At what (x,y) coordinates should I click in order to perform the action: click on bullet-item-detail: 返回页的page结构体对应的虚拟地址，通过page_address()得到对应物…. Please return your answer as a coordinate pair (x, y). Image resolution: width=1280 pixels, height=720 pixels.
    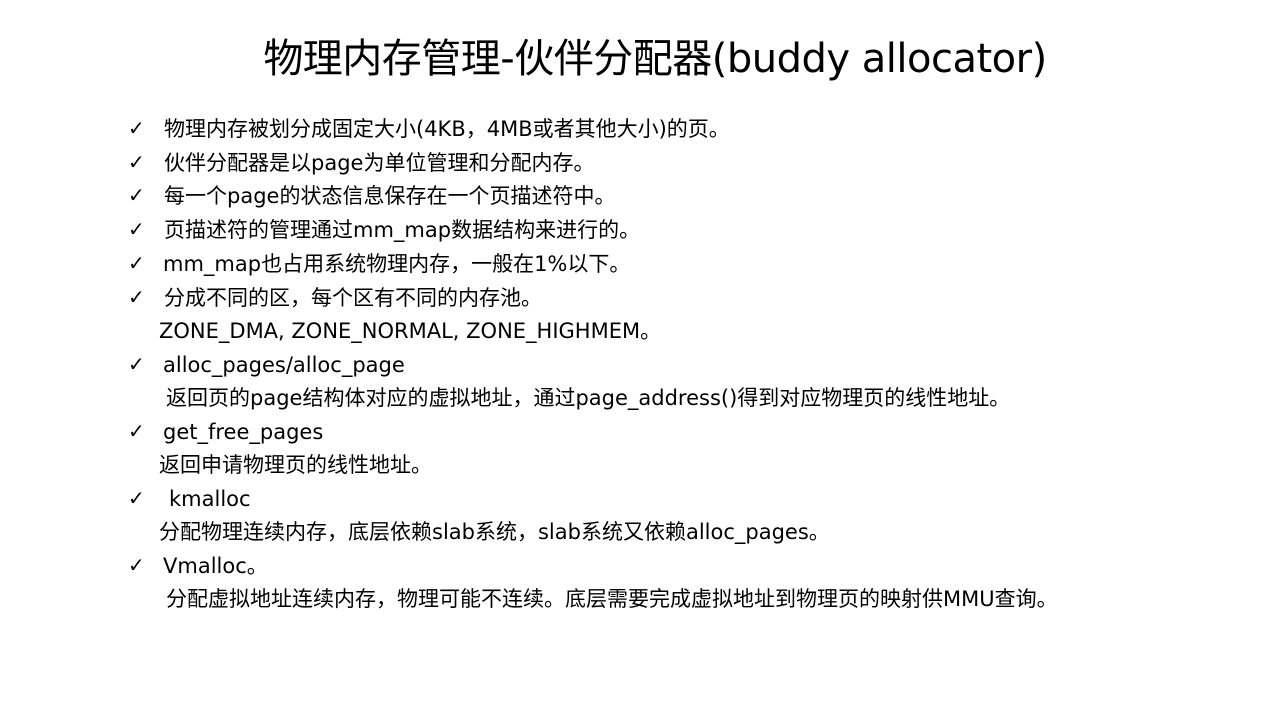
    Looking at the image, I should click on (588, 398).